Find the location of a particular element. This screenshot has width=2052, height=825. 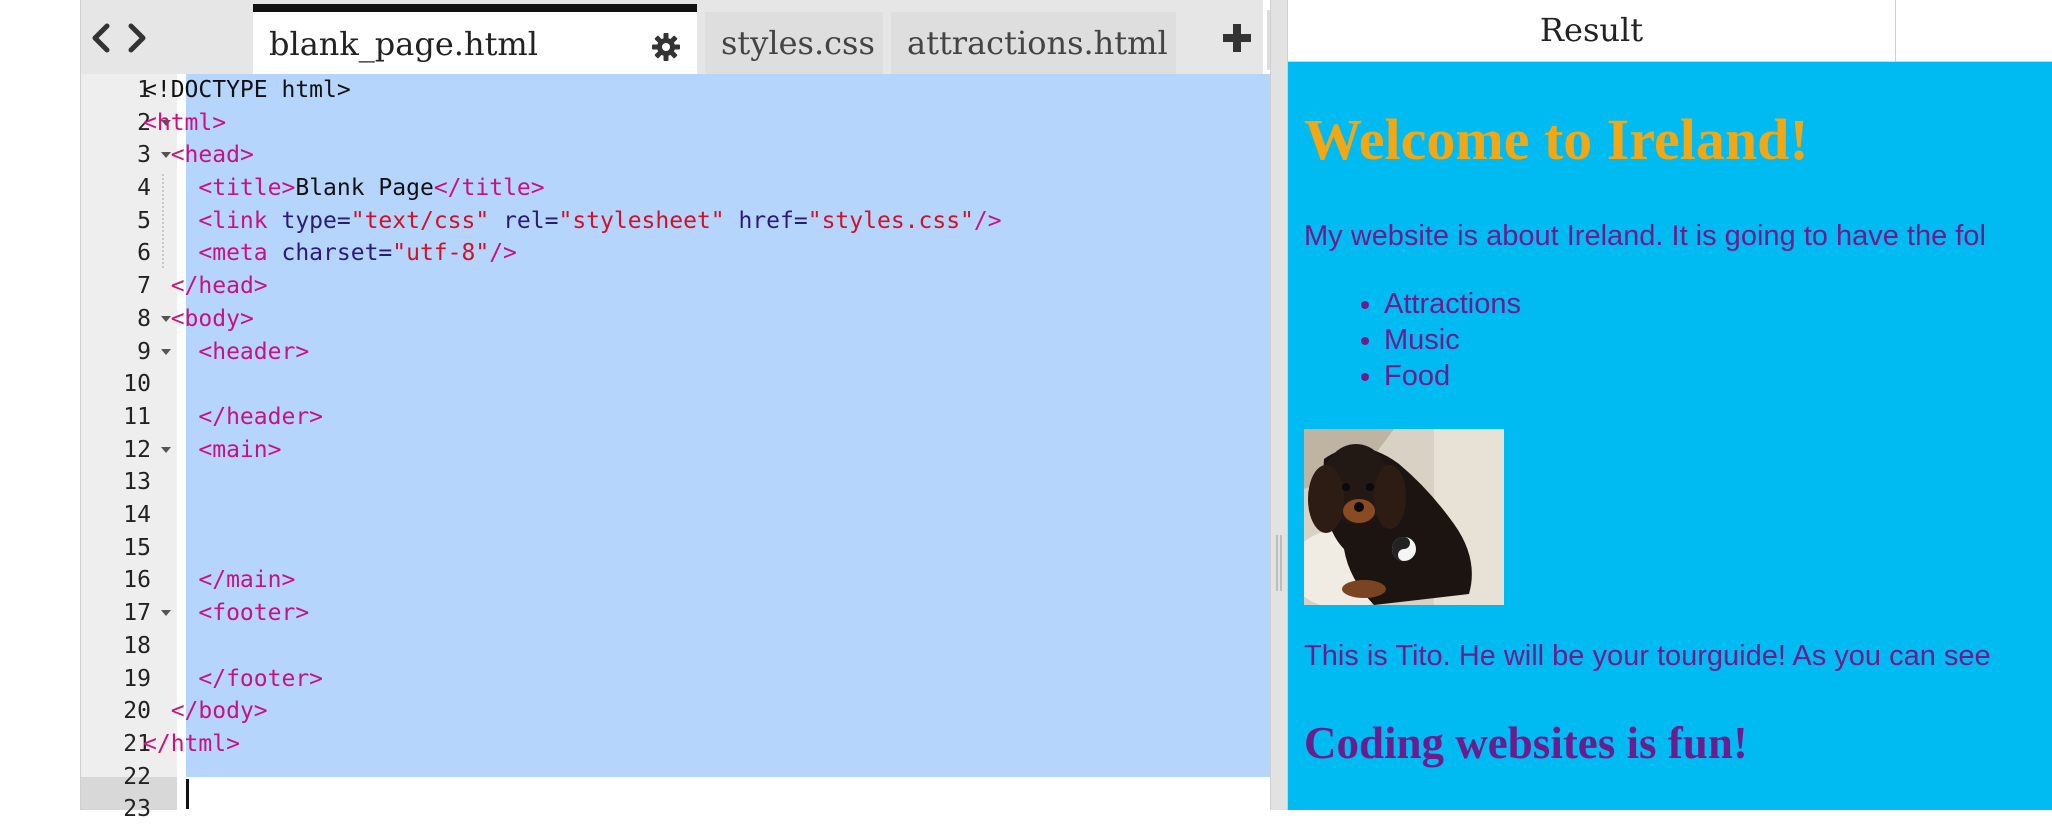

code-text: <main> is located at coordinates (240, 449).